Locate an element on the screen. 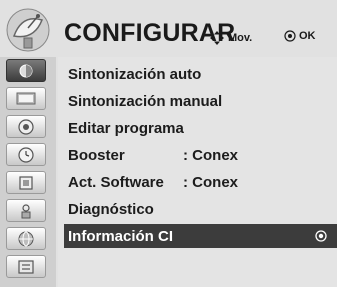  ok-button-icon is located at coordinates (290, 36).